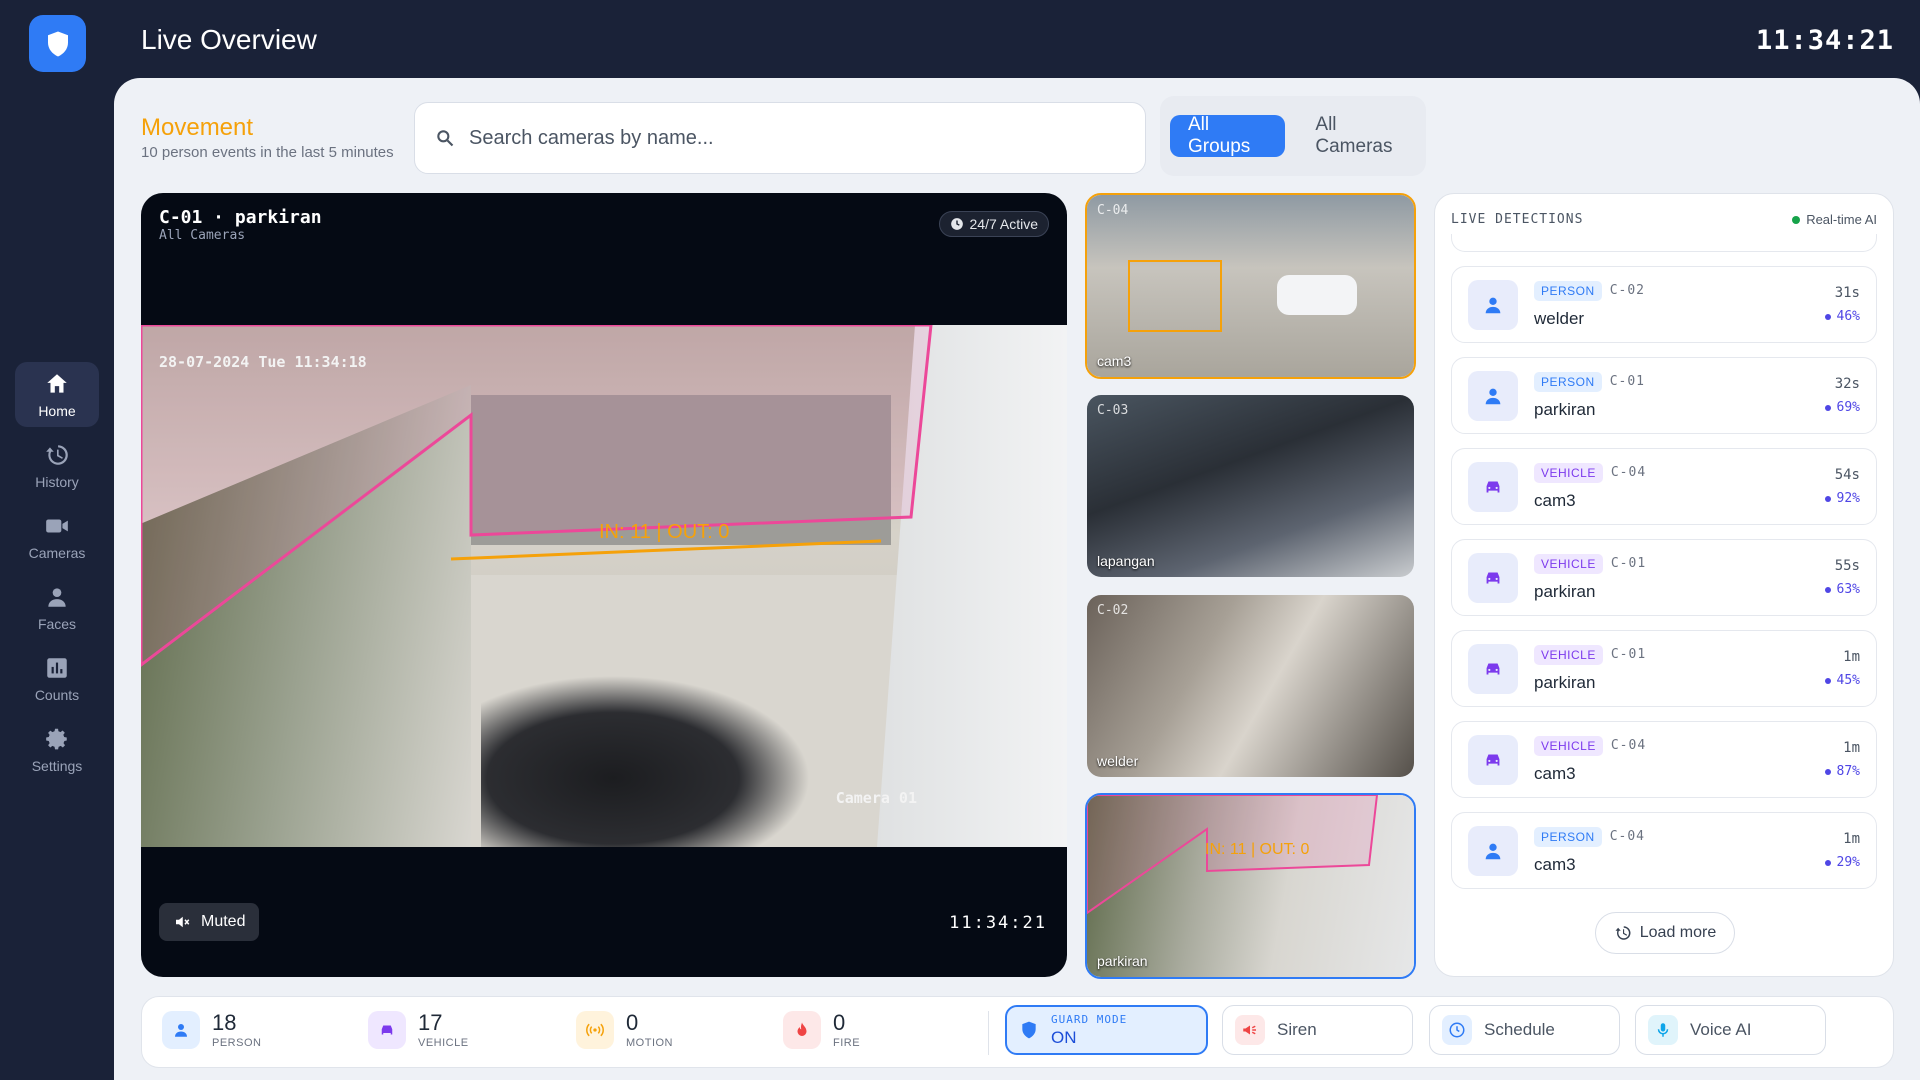 The image size is (1920, 1080). Describe the element at coordinates (1590, 563) in the screenshot. I see `detection-meta: VEHICLE C-01` at that location.